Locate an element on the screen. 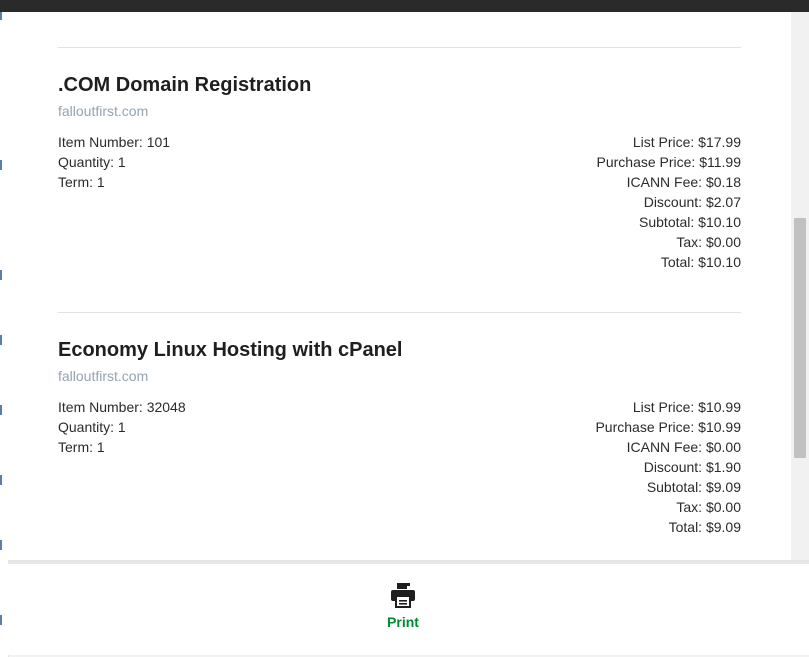 This screenshot has width=809, height=657. item-number: Item Number: 32048 is located at coordinates (122, 407).